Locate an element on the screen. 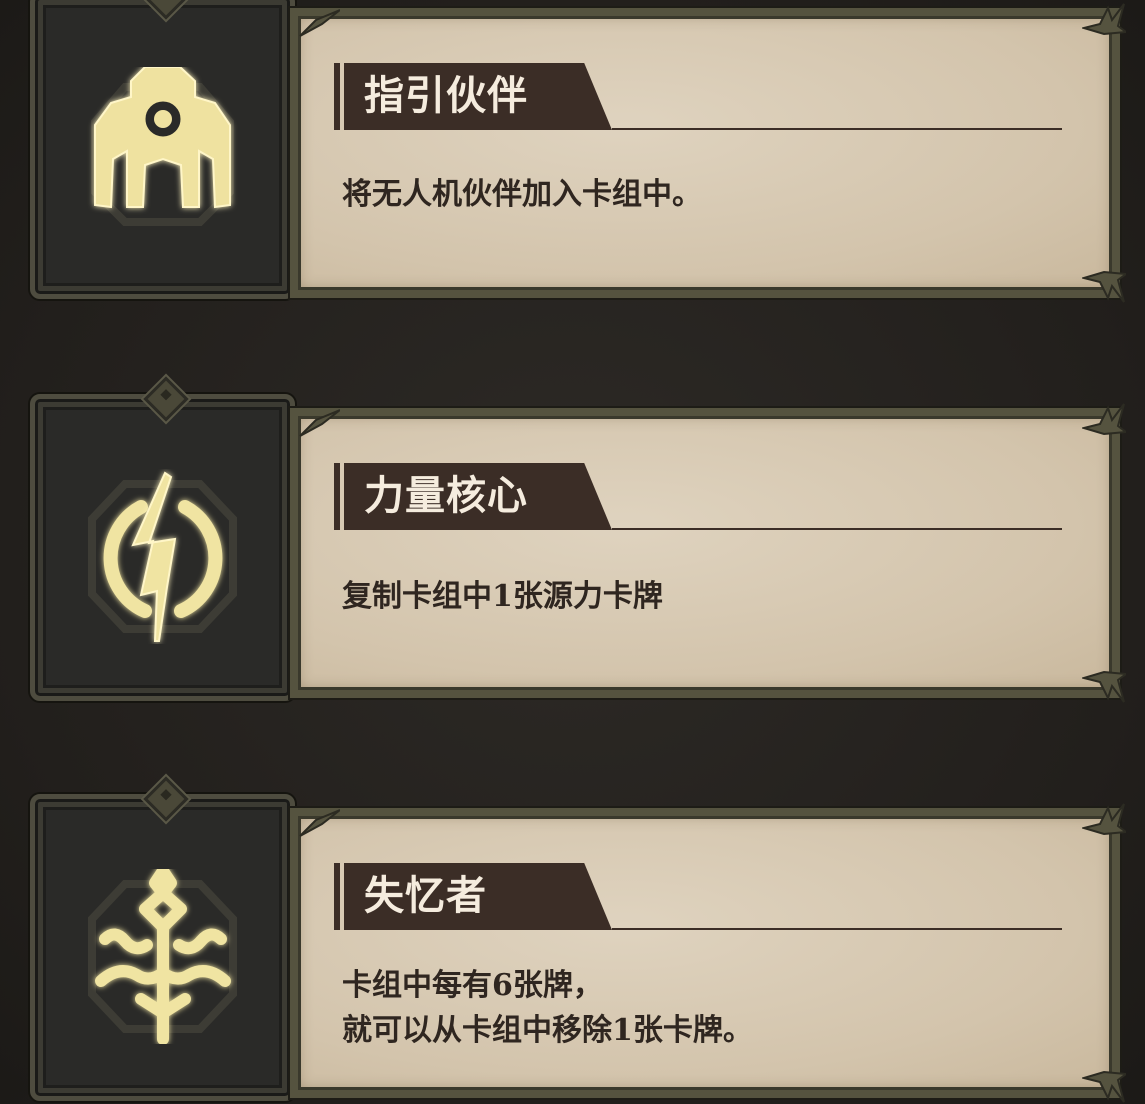  description-line: 将无人机伙伴加入卡组中。 is located at coordinates (522, 194).